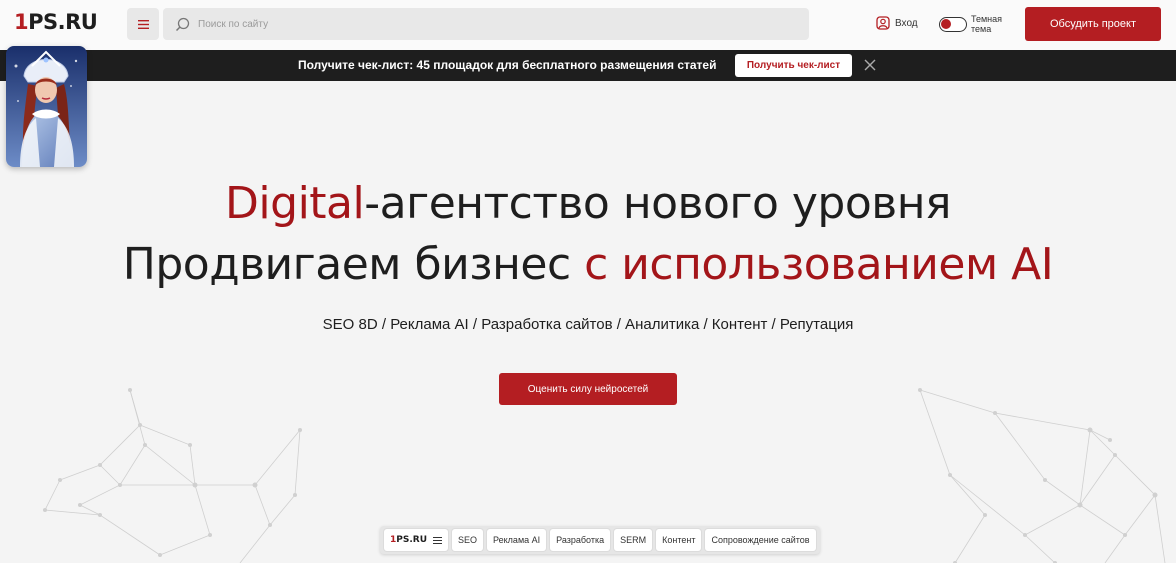  I want to click on network-decoration-left, so click(172, 475).